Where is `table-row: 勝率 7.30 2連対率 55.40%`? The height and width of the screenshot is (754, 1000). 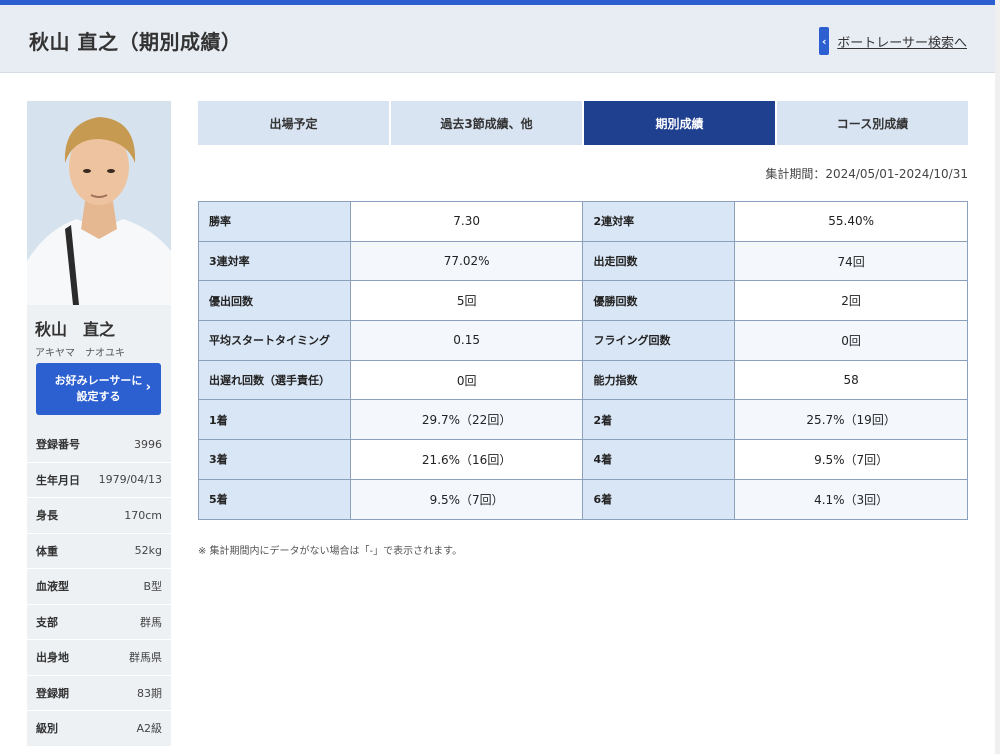
table-row: 勝率 7.30 2連対率 55.40% is located at coordinates (583, 221).